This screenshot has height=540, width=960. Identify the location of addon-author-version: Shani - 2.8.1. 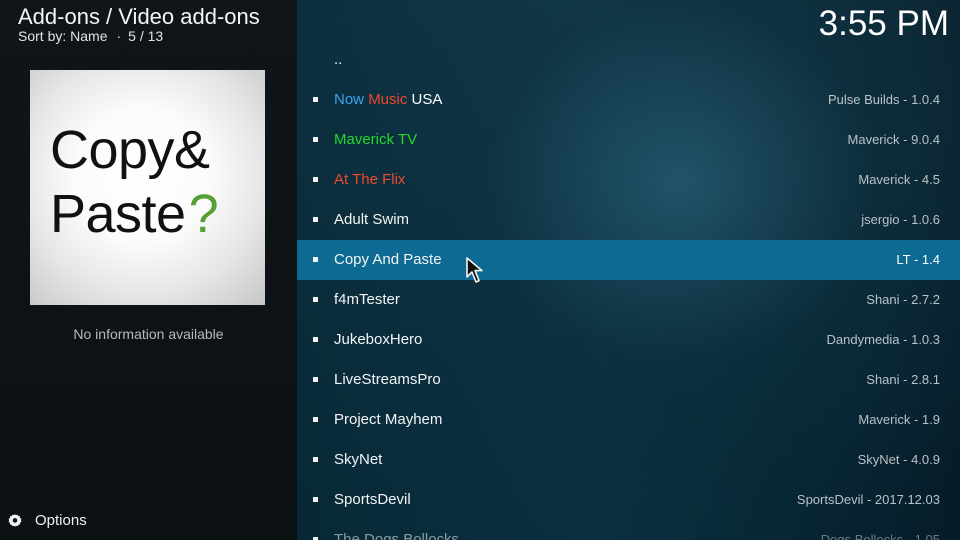
(903, 379).